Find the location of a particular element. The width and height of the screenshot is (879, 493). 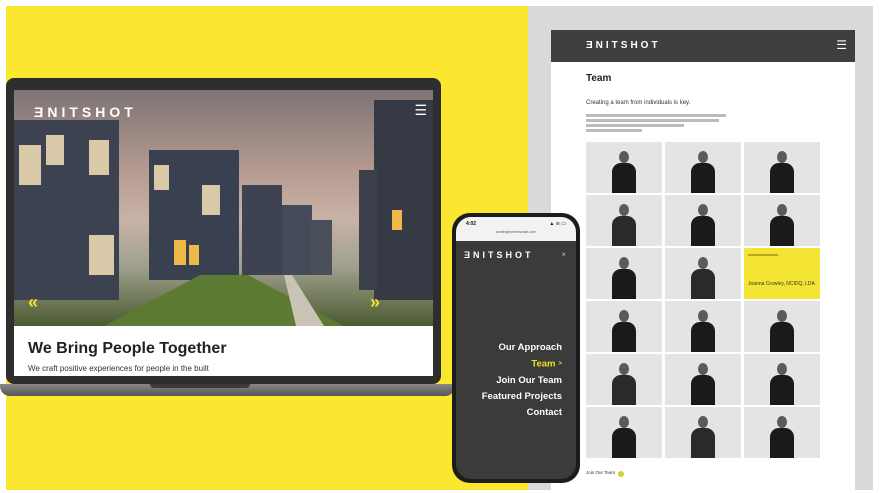

nav-our-approach: Our Approach is located at coordinates (522, 348).